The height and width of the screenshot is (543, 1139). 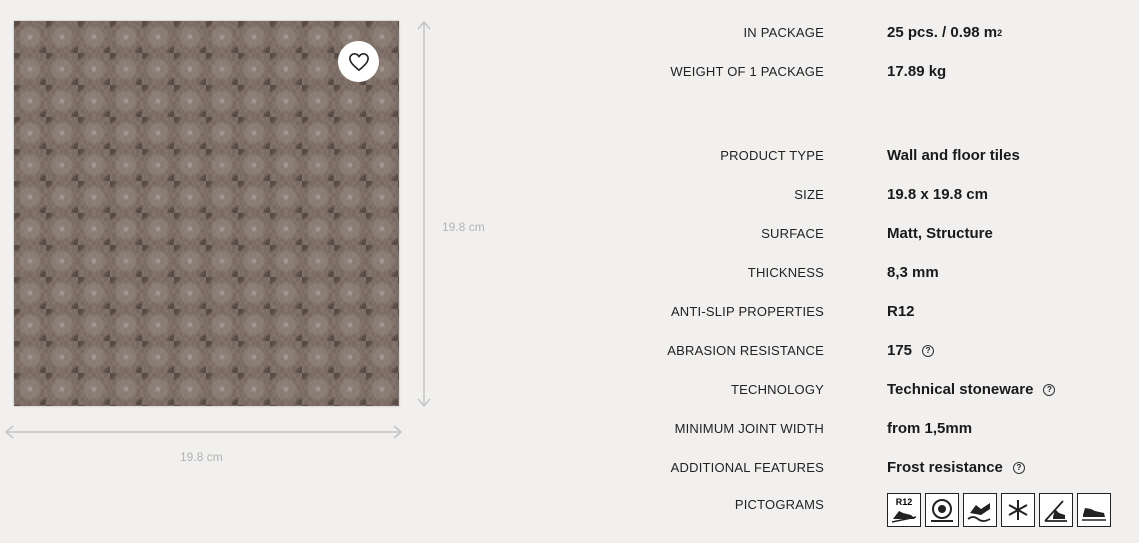 What do you see at coordinates (1094, 510) in the screenshot?
I see `shoe-icon` at bounding box center [1094, 510].